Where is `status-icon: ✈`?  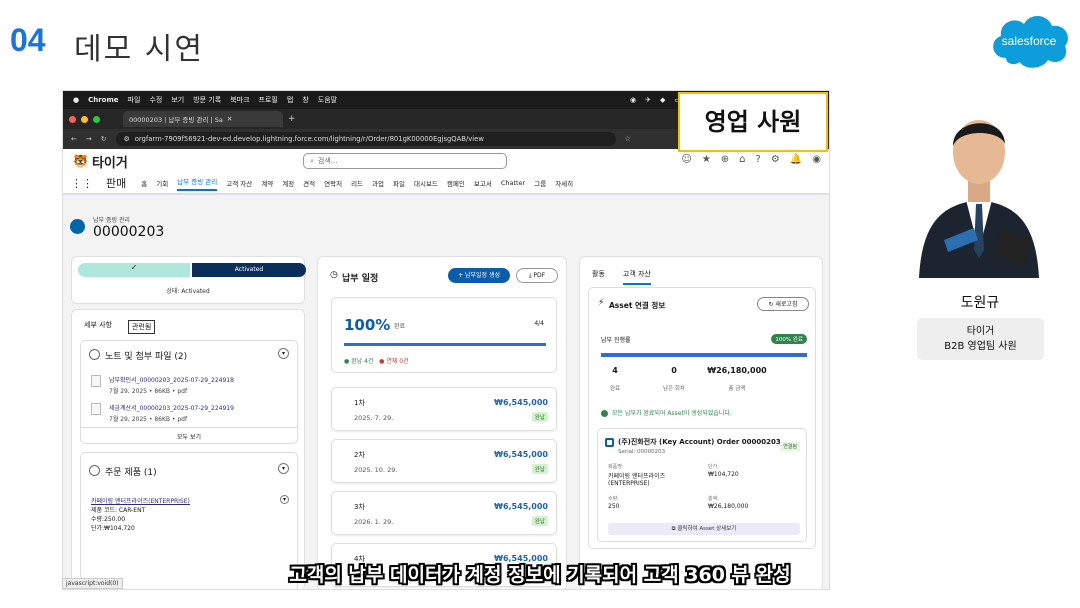 status-icon: ✈ is located at coordinates (648, 100).